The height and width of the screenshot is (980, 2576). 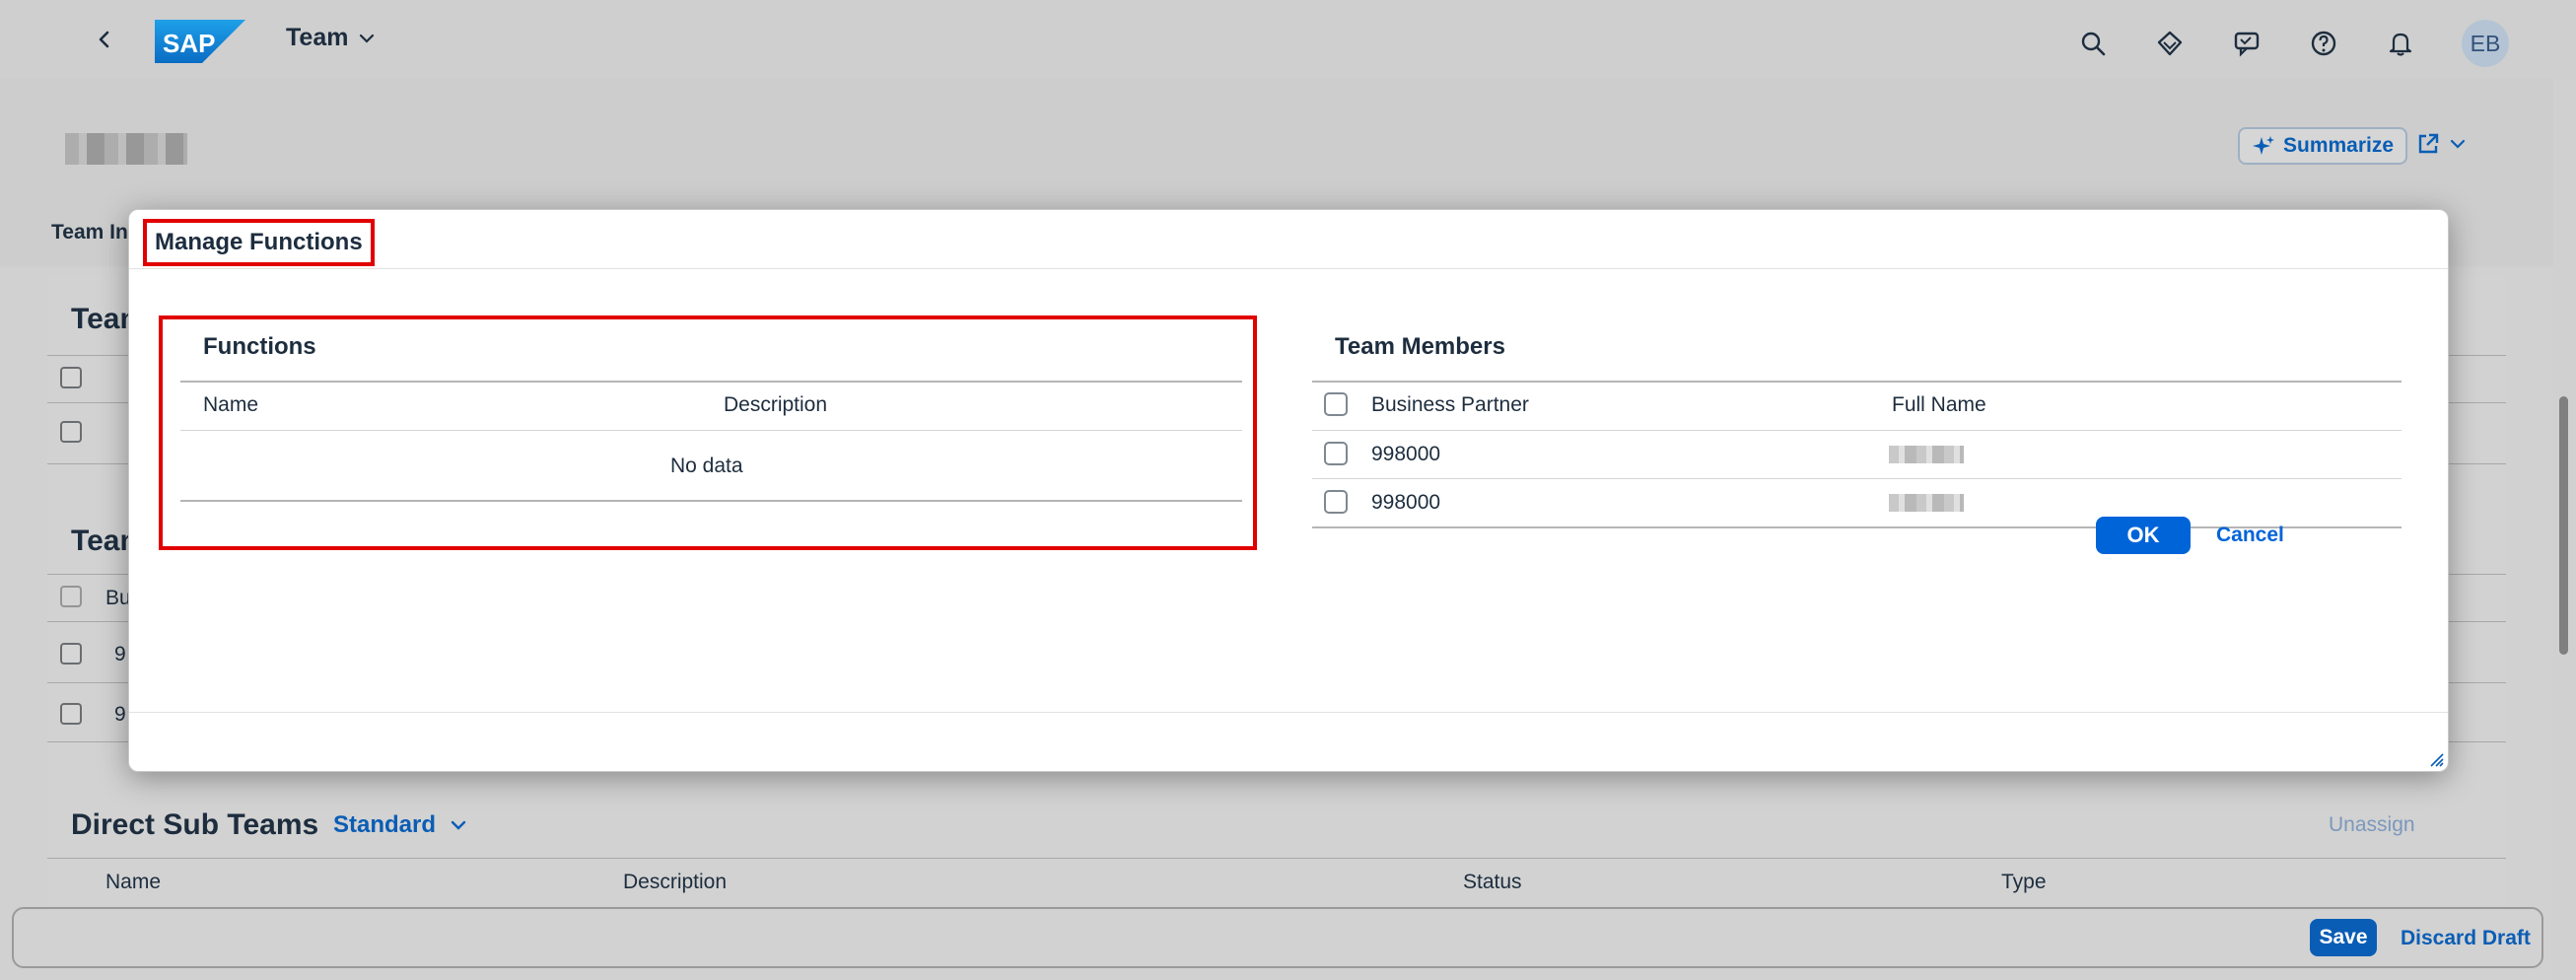 What do you see at coordinates (707, 466) in the screenshot?
I see `empty-state-text: No data` at bounding box center [707, 466].